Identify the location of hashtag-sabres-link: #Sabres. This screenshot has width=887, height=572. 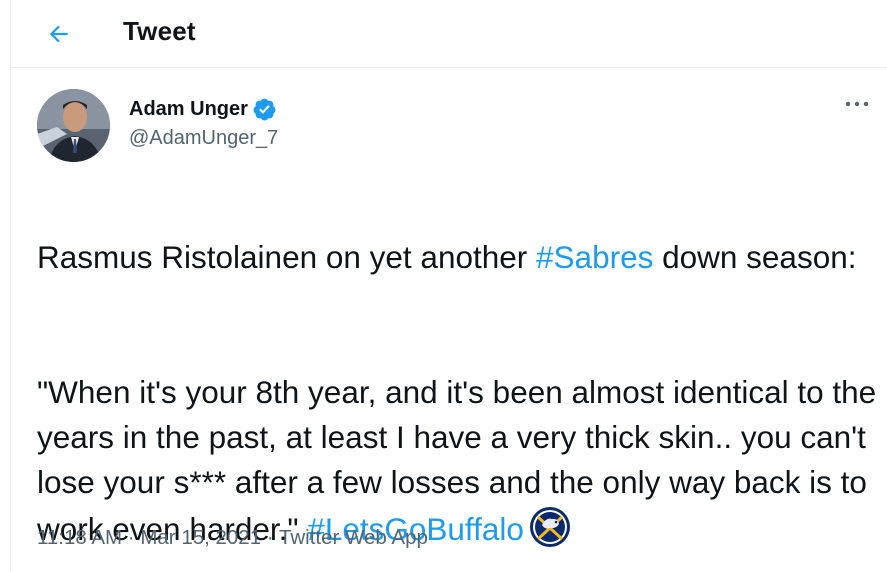
(594, 257).